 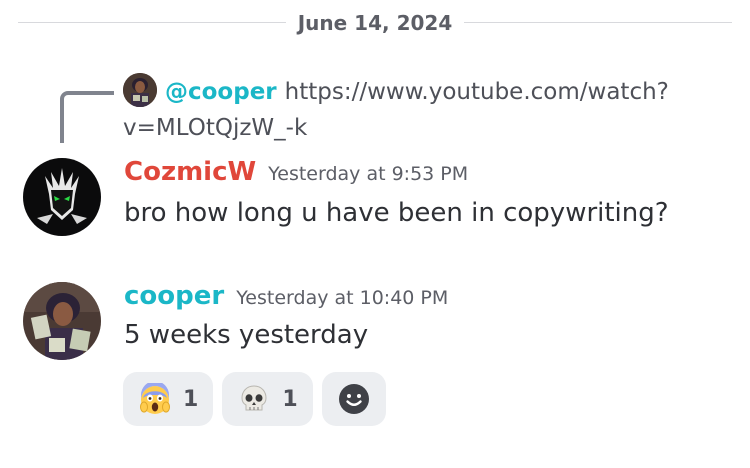 What do you see at coordinates (221, 92) in the screenshot?
I see `reply-mention: @cooper` at bounding box center [221, 92].